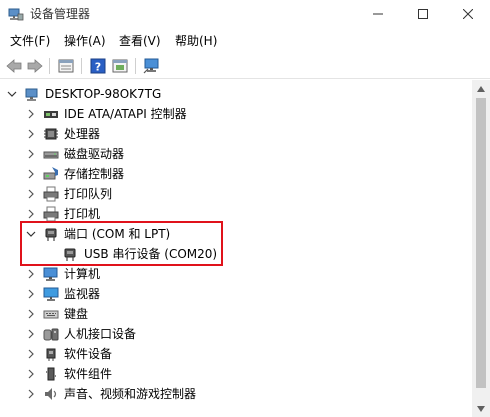  Describe the element at coordinates (245, 41) in the screenshot. I see `menu-bar: 文件(F) 操作(A) 查看(V) 帮助(H)` at that location.